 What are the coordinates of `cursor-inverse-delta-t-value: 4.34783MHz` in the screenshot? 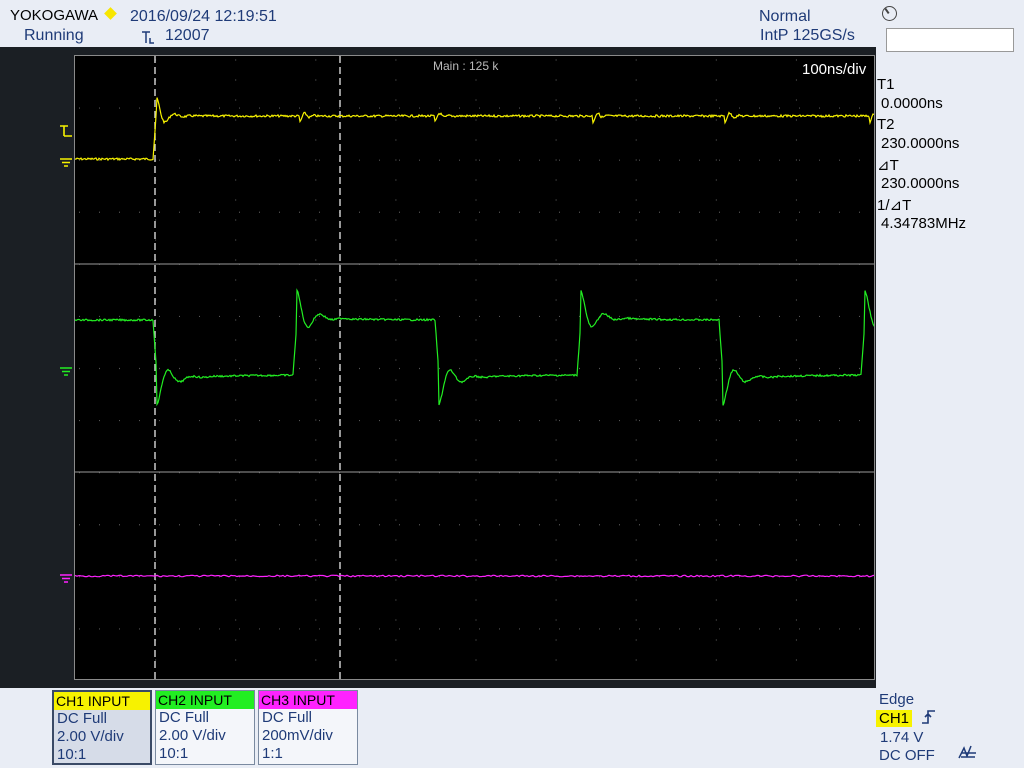 It's located at (924, 223).